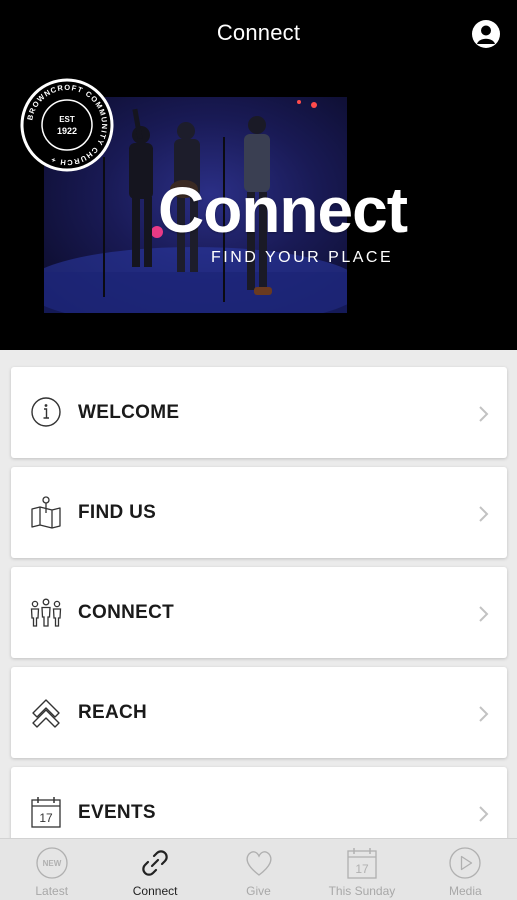  I want to click on tab-label: Latest, so click(52, 891).